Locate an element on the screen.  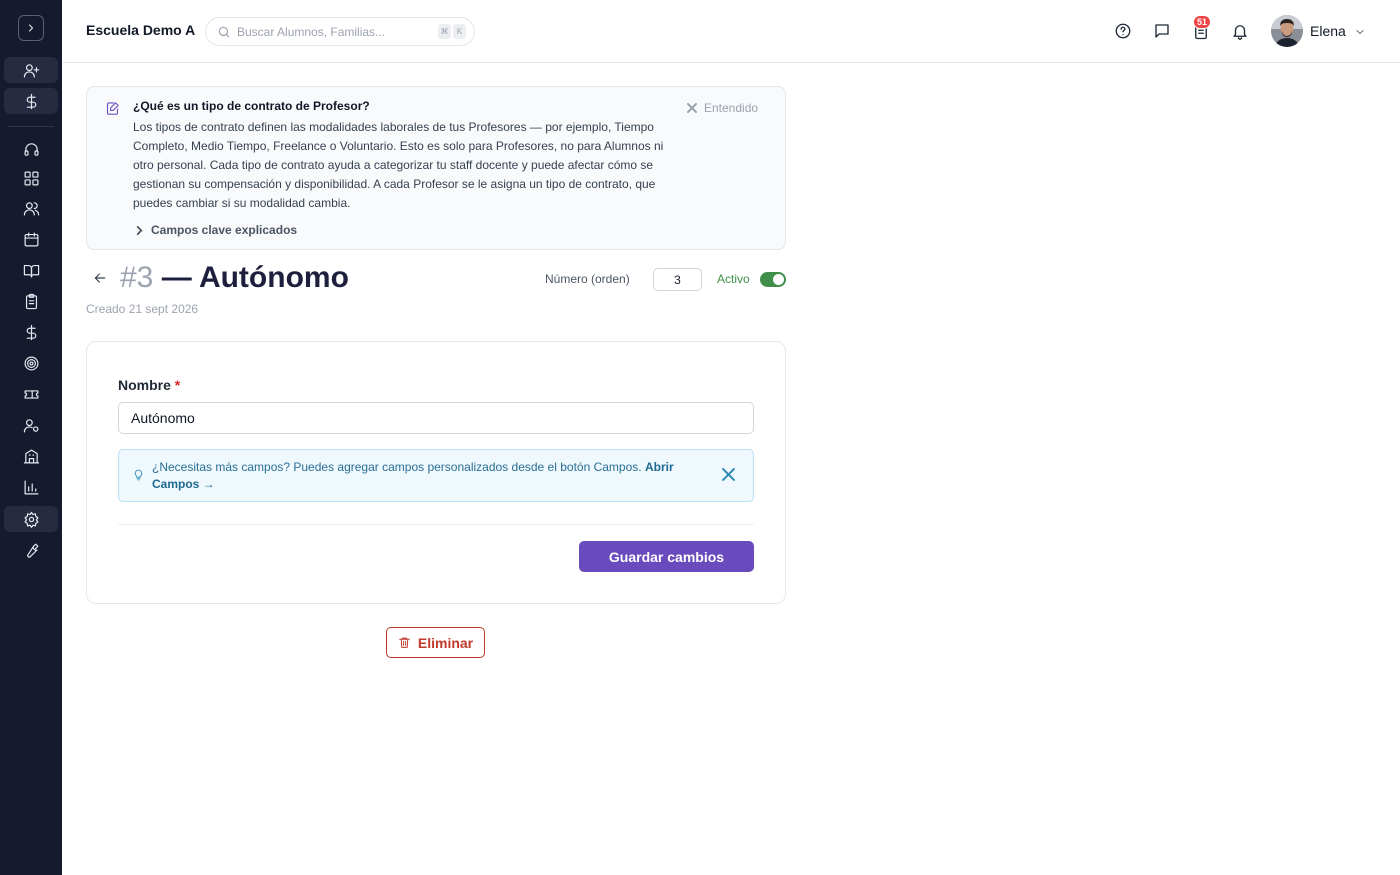
sidebar-item-tickets is located at coordinates (31, 394).